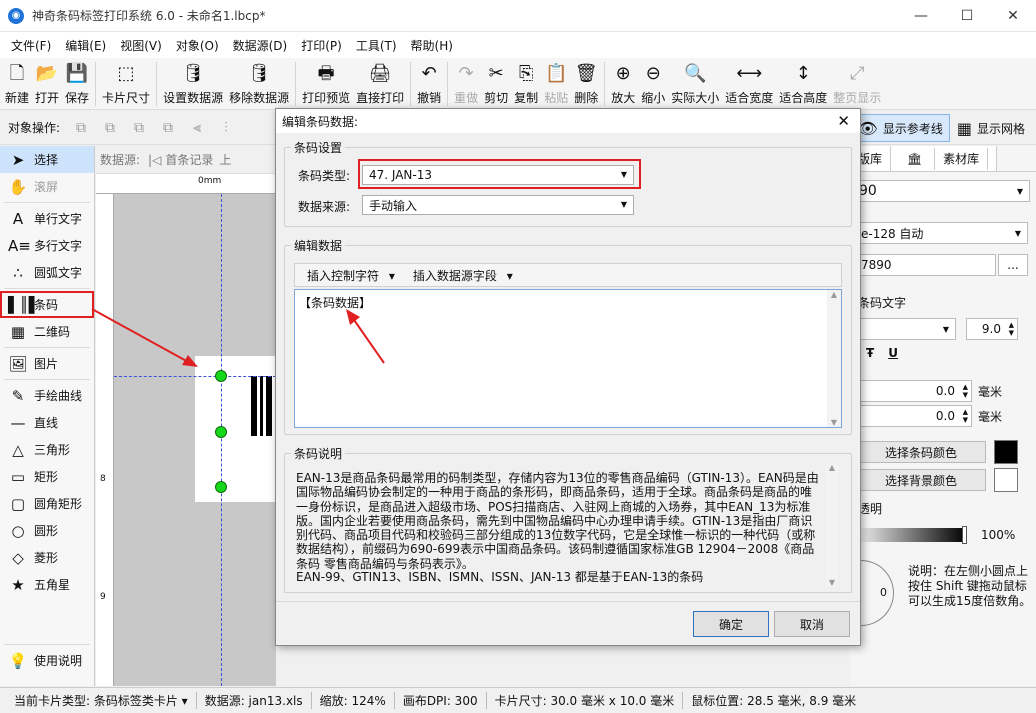 This screenshot has width=1036, height=713. What do you see at coordinates (586, 84) in the screenshot?
I see `delete-button: 🗑 删除` at bounding box center [586, 84].